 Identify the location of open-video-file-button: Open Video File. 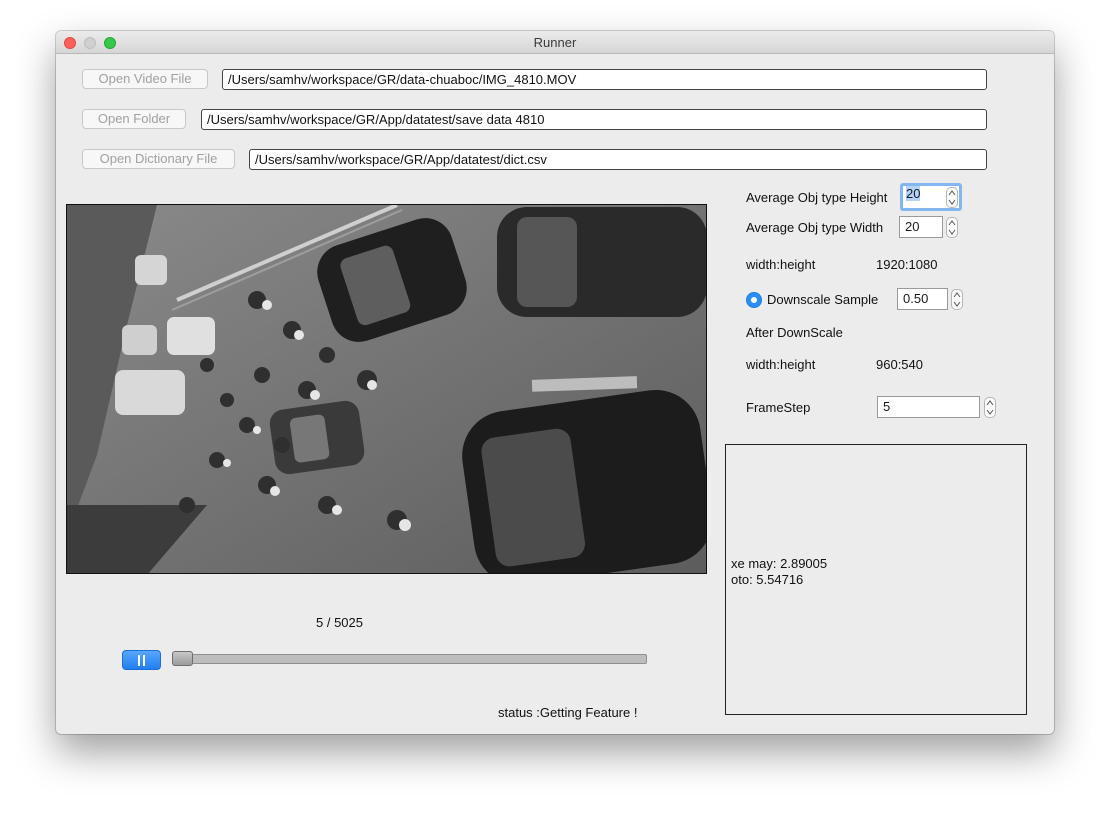
(145, 79).